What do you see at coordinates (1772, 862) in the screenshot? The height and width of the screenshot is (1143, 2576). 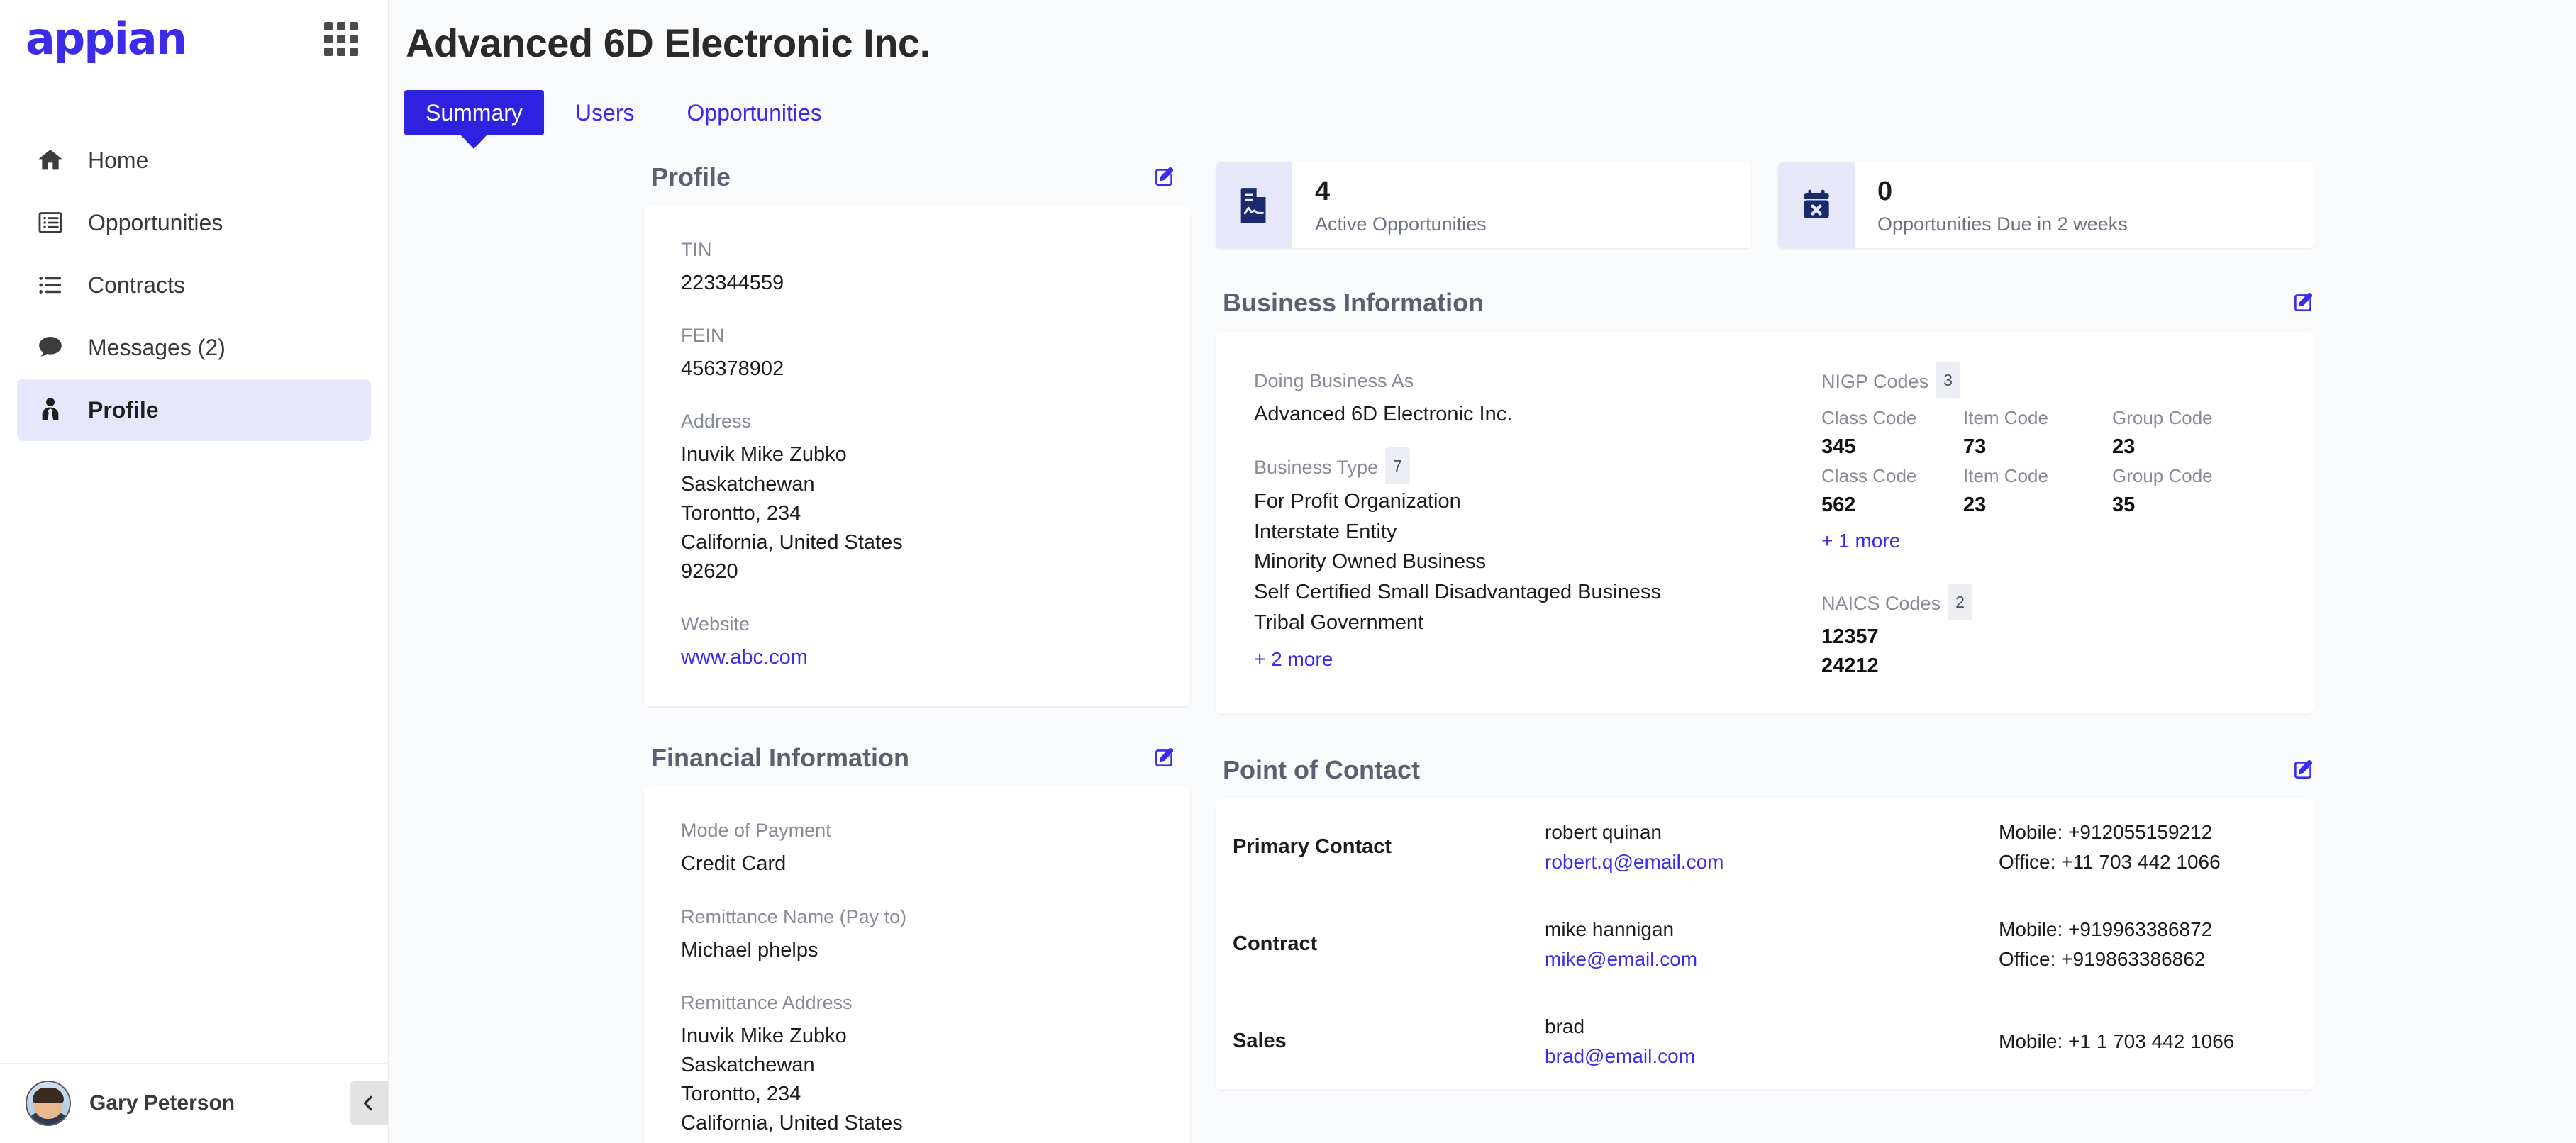 I see `poc-email-link: robert.q@email.com` at bounding box center [1772, 862].